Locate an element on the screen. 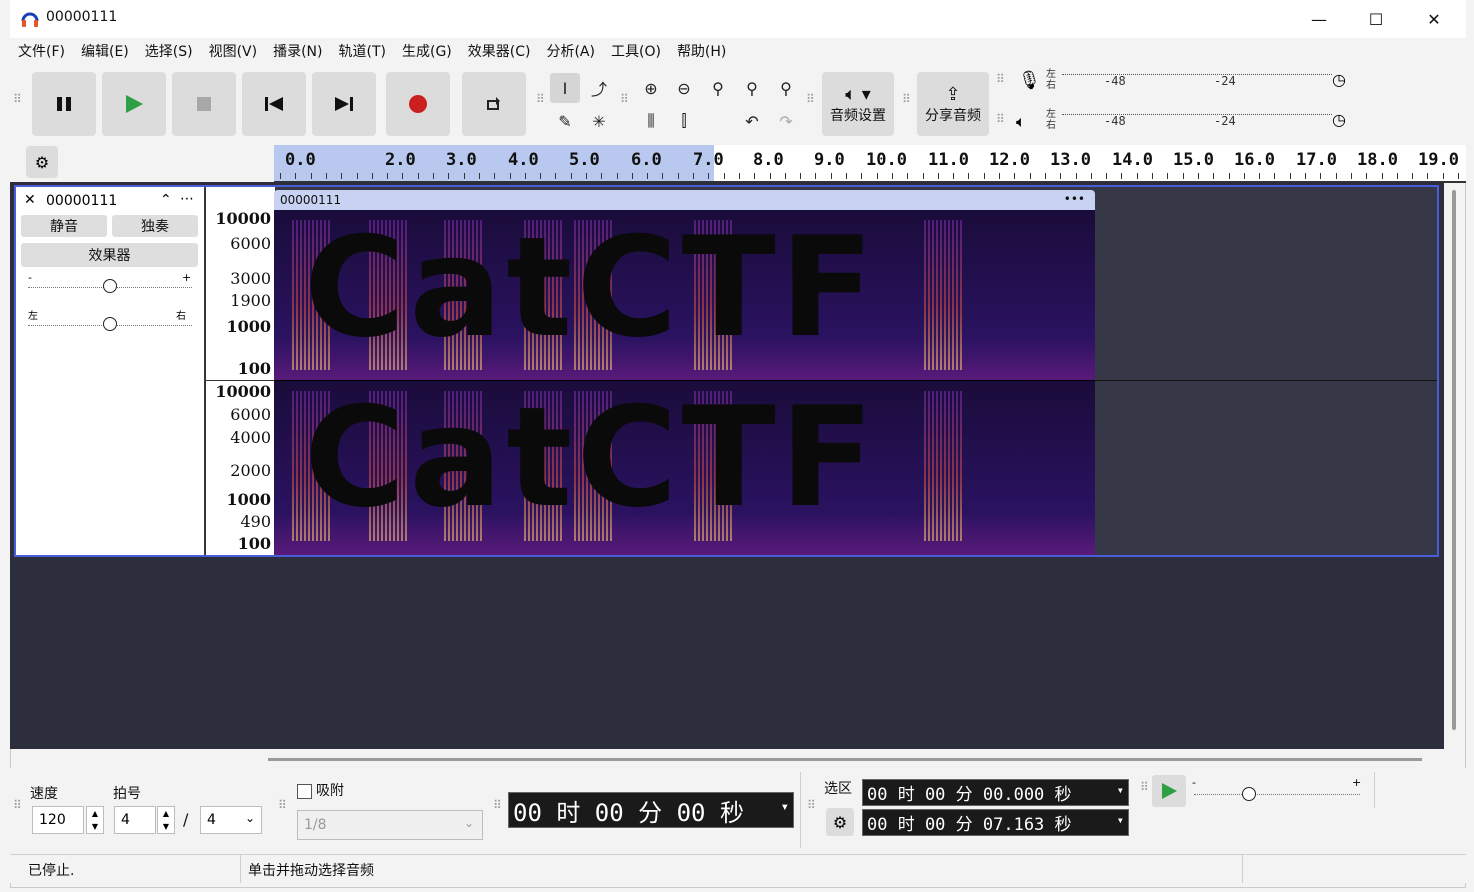 This screenshot has width=1474, height=892. loop-button is located at coordinates (494, 104).